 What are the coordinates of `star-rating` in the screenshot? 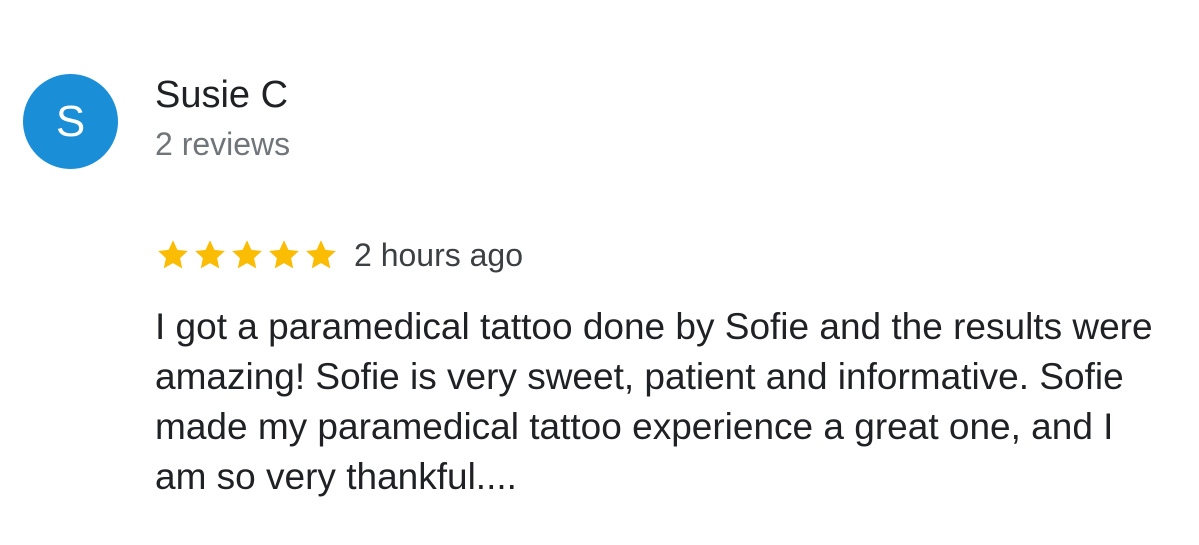 It's located at (247, 255).